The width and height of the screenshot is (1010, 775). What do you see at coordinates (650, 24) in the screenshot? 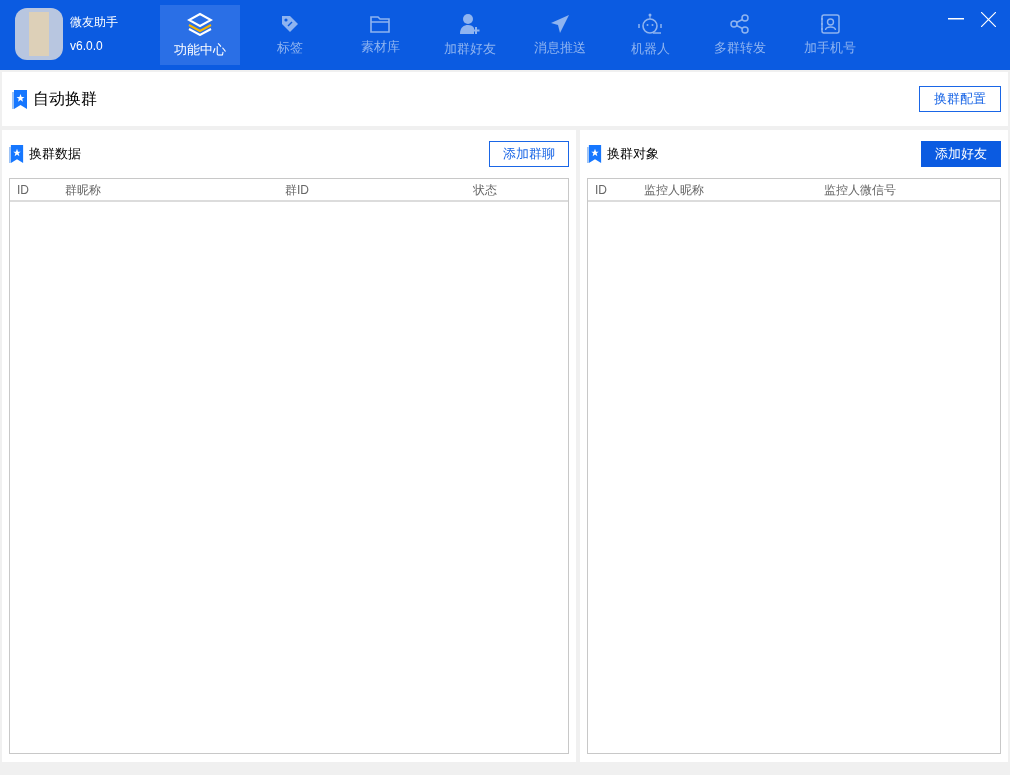
I see `robot-icon` at bounding box center [650, 24].